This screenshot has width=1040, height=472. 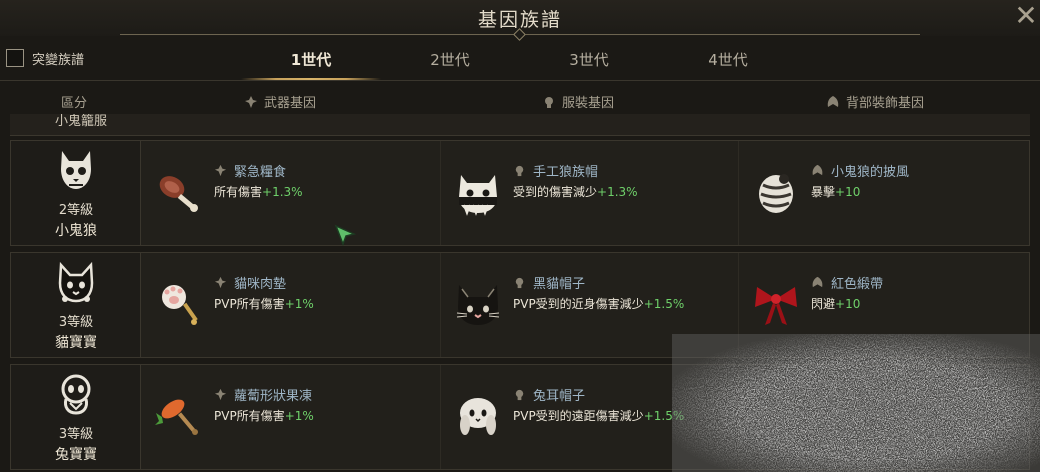 I want to click on tab-gen-4: 4世代, so click(x=728, y=64).